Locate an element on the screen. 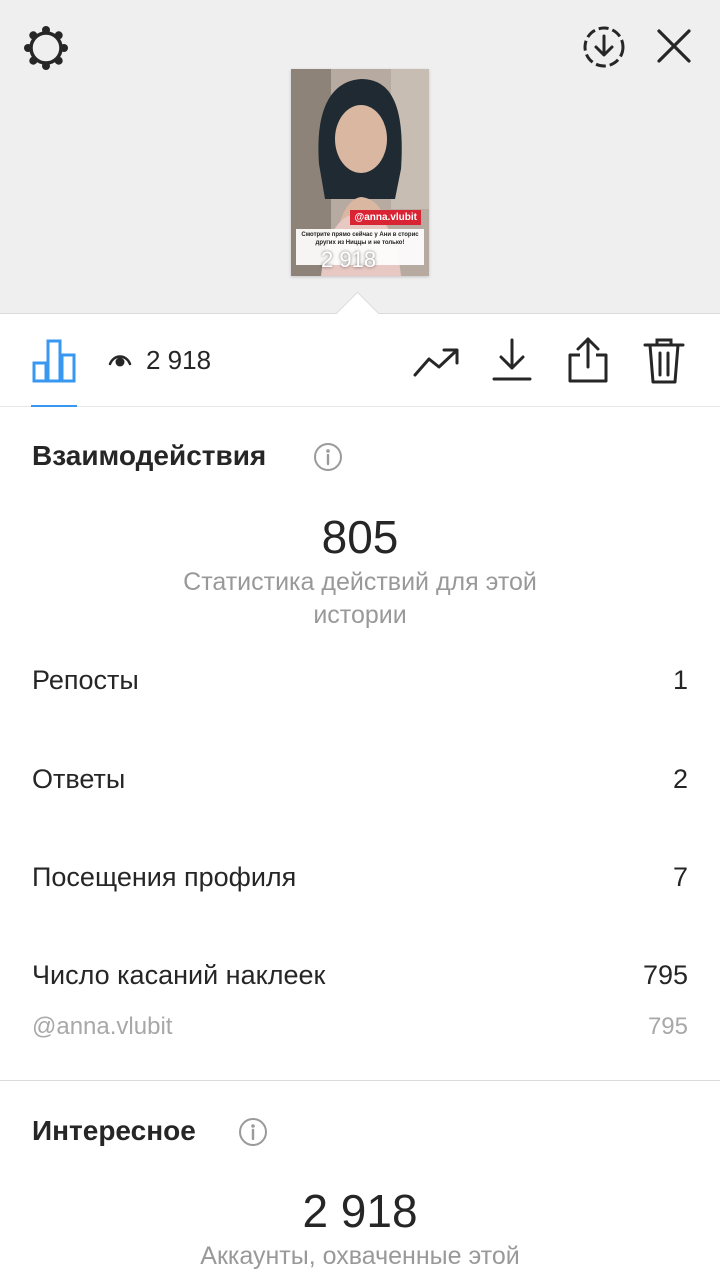 Image resolution: width=720 pixels, height=1280 pixels. eye-icon is located at coordinates (120, 361).